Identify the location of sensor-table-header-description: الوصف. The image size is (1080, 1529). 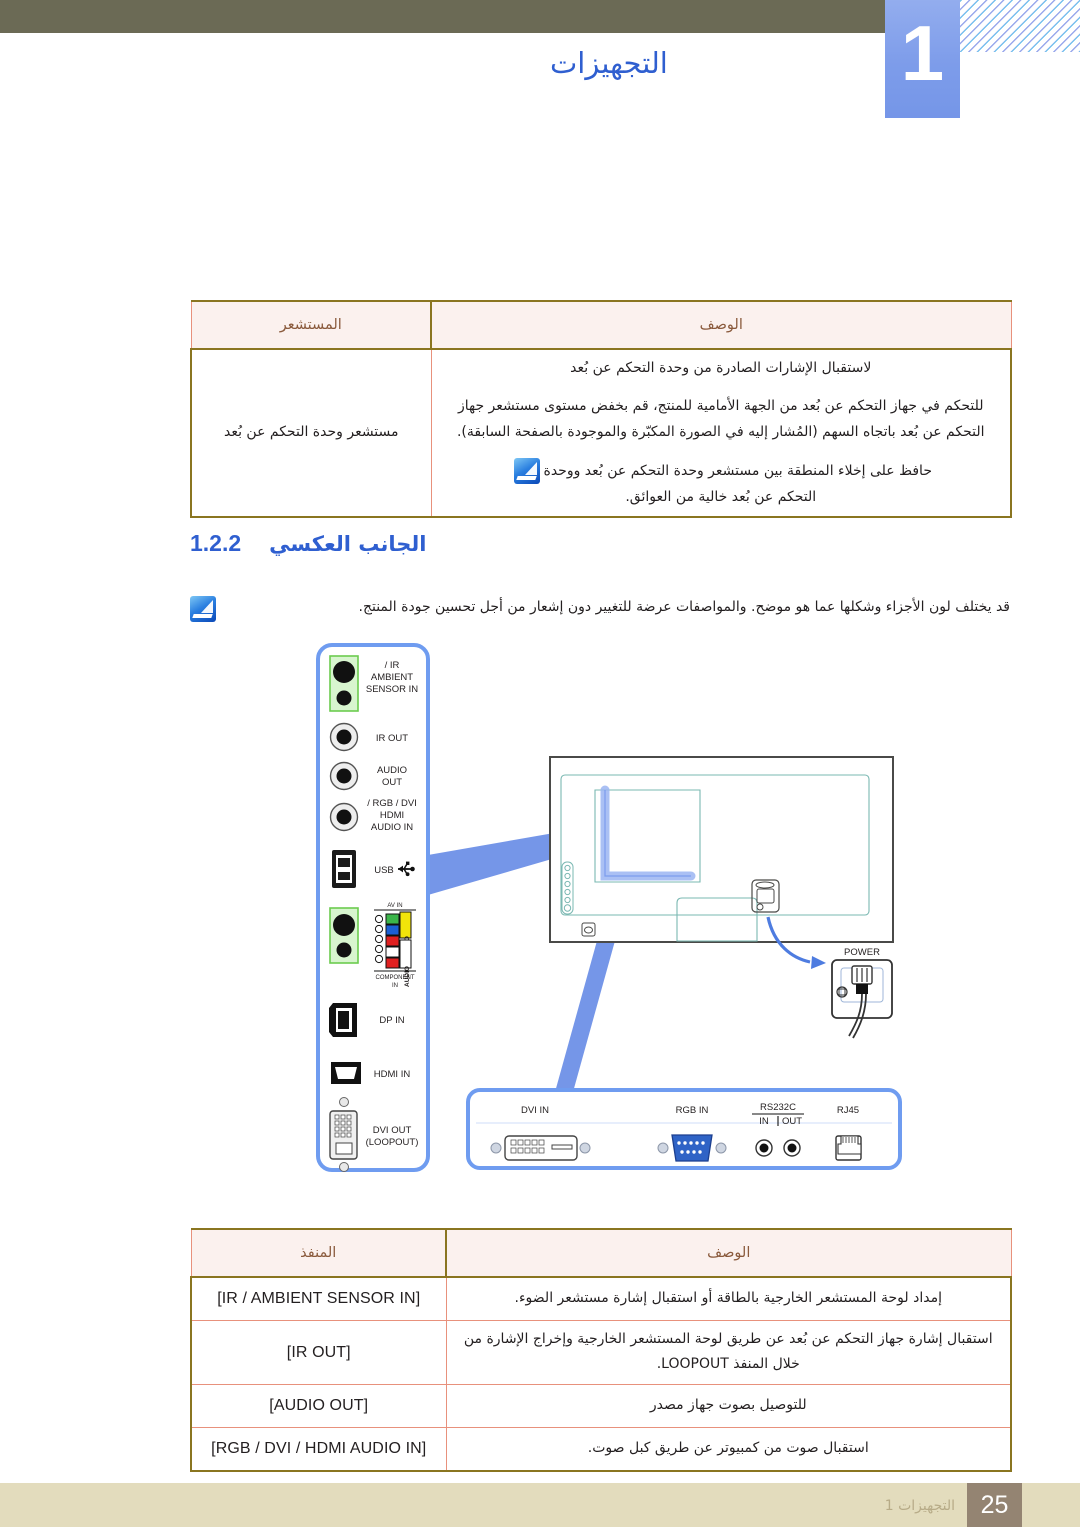
(721, 325).